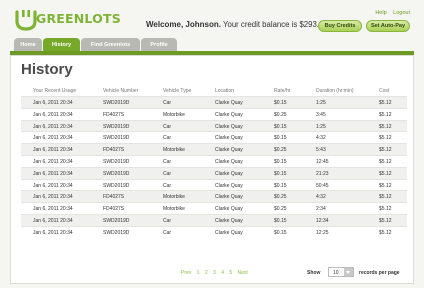 The height and width of the screenshot is (288, 424). Describe the element at coordinates (379, 273) in the screenshot. I see `records-per-page-label: records per page` at that location.